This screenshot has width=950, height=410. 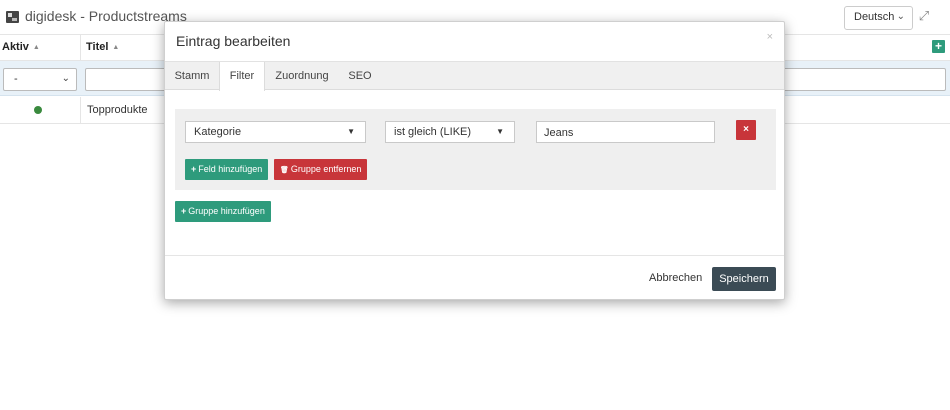 I want to click on tab-stamm: Stamm, so click(x=192, y=76).